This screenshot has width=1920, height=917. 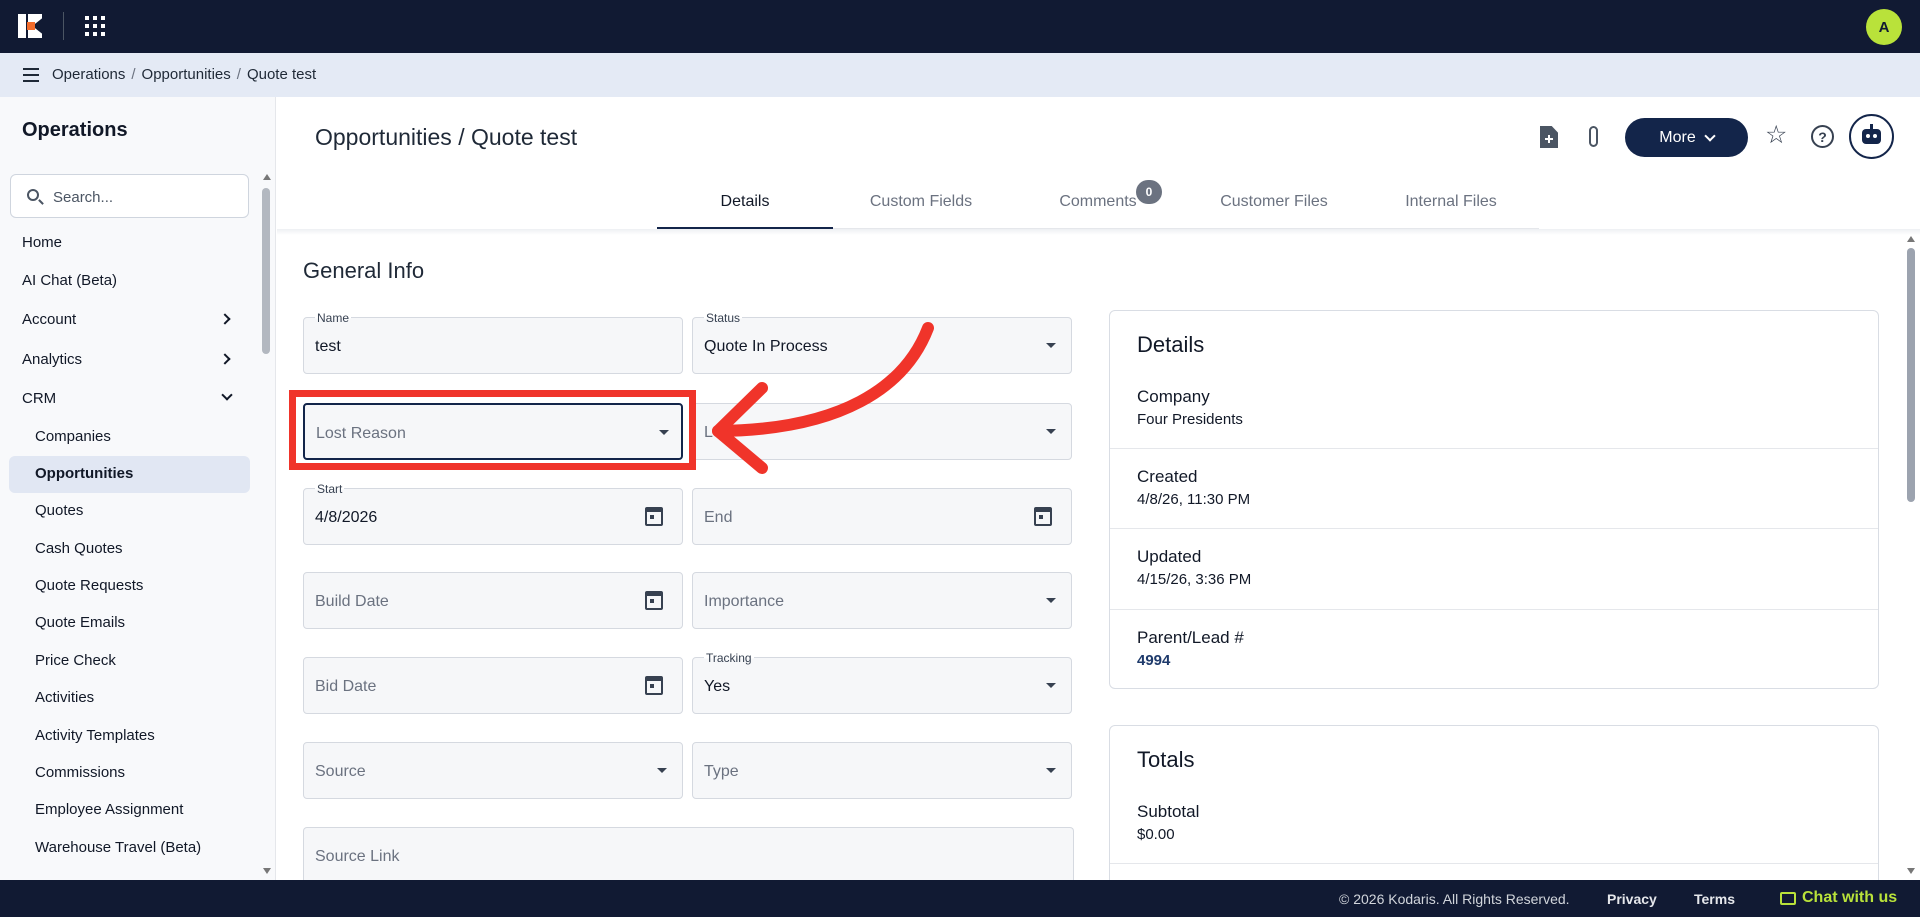 What do you see at coordinates (52, 359) in the screenshot?
I see `sidebar-item-analytics: Analytics` at bounding box center [52, 359].